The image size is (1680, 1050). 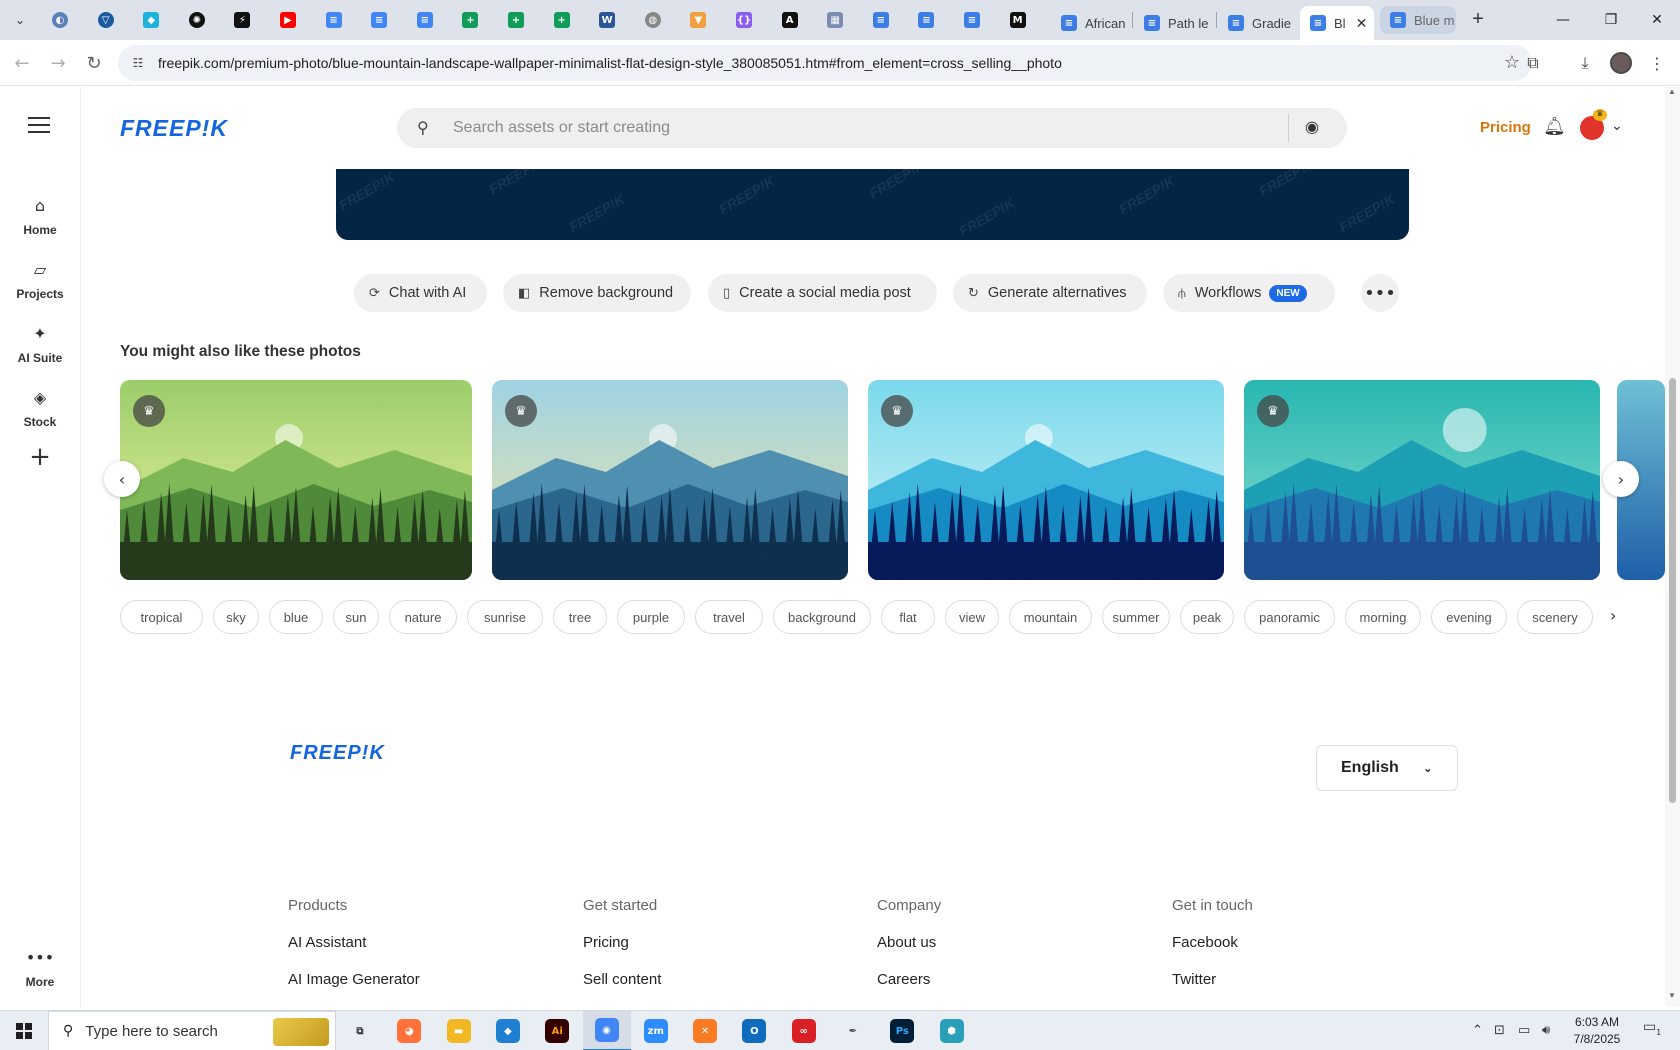 What do you see at coordinates (40, 279) in the screenshot?
I see `sidebar-item-projects: ▱ Projects` at bounding box center [40, 279].